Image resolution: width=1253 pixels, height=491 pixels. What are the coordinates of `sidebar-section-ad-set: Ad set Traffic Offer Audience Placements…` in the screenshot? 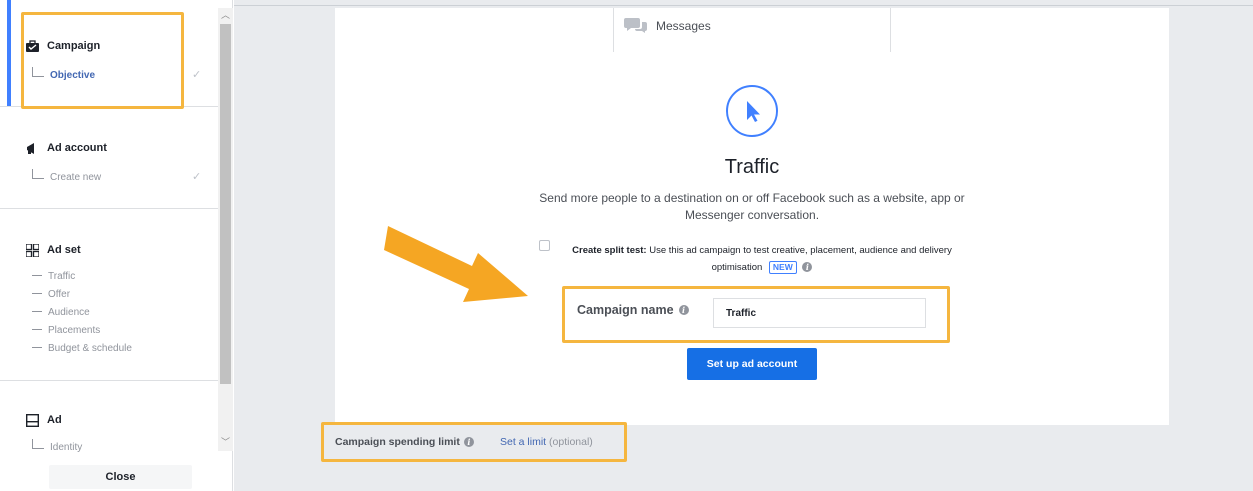 It's located at (109, 295).